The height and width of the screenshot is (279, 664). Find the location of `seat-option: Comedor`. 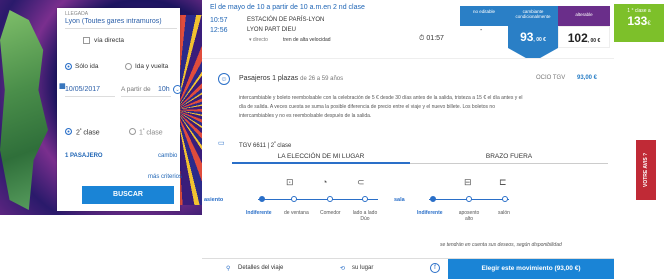

seat-option: Comedor is located at coordinates (330, 213).